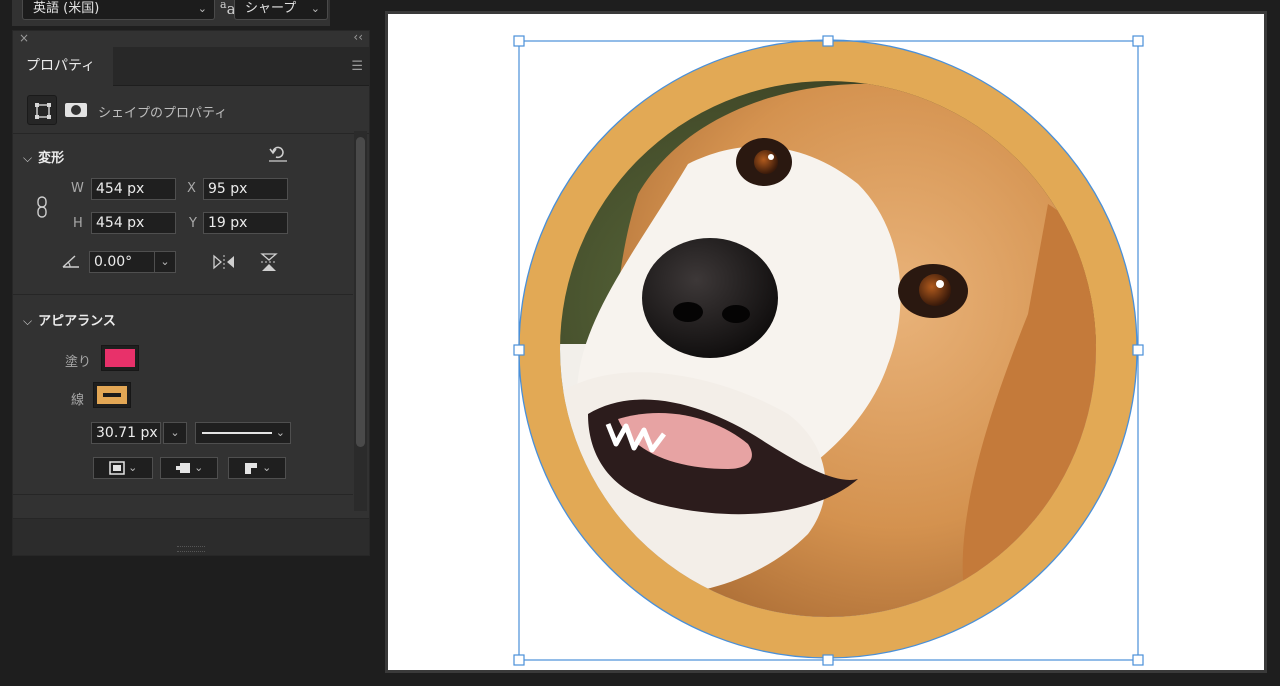  I want to click on stroke-corner-dropdown: ⌄, so click(257, 468).